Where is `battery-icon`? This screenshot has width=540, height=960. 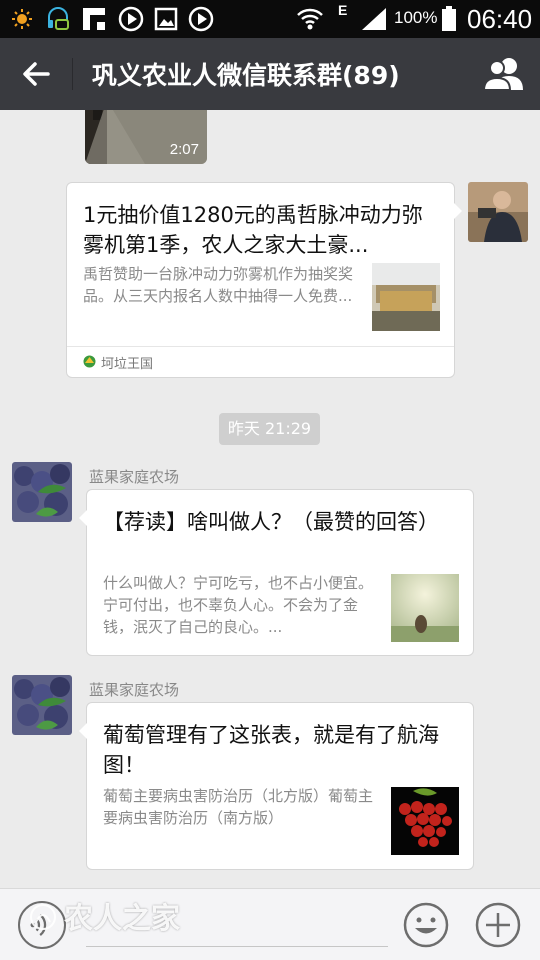
battery-icon is located at coordinates (449, 18).